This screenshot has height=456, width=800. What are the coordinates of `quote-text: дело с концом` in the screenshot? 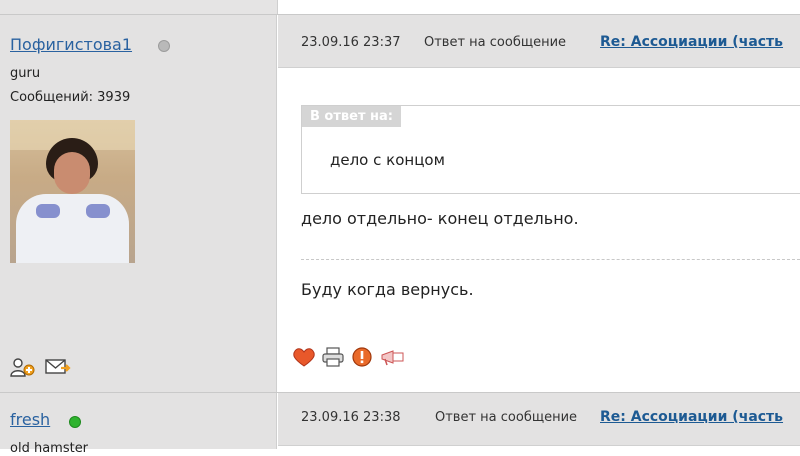 It's located at (387, 160).